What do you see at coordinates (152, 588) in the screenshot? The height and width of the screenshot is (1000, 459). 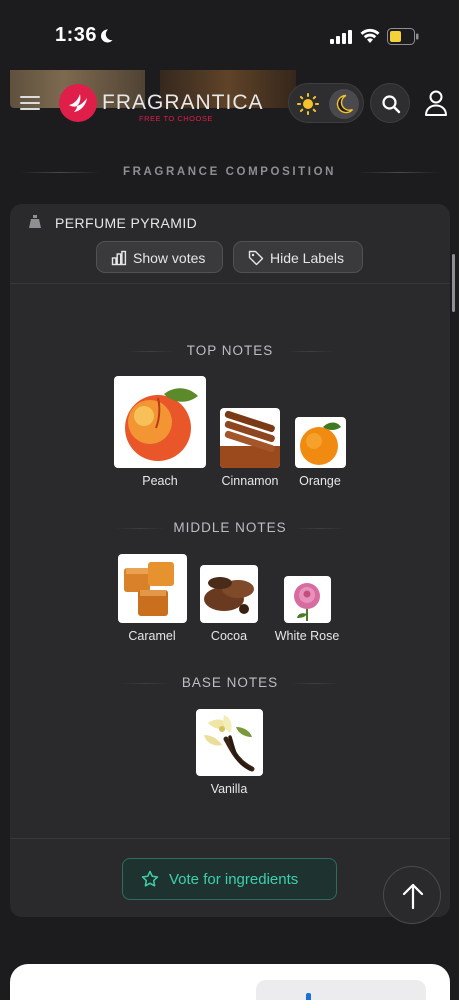 I see `caramel-image` at bounding box center [152, 588].